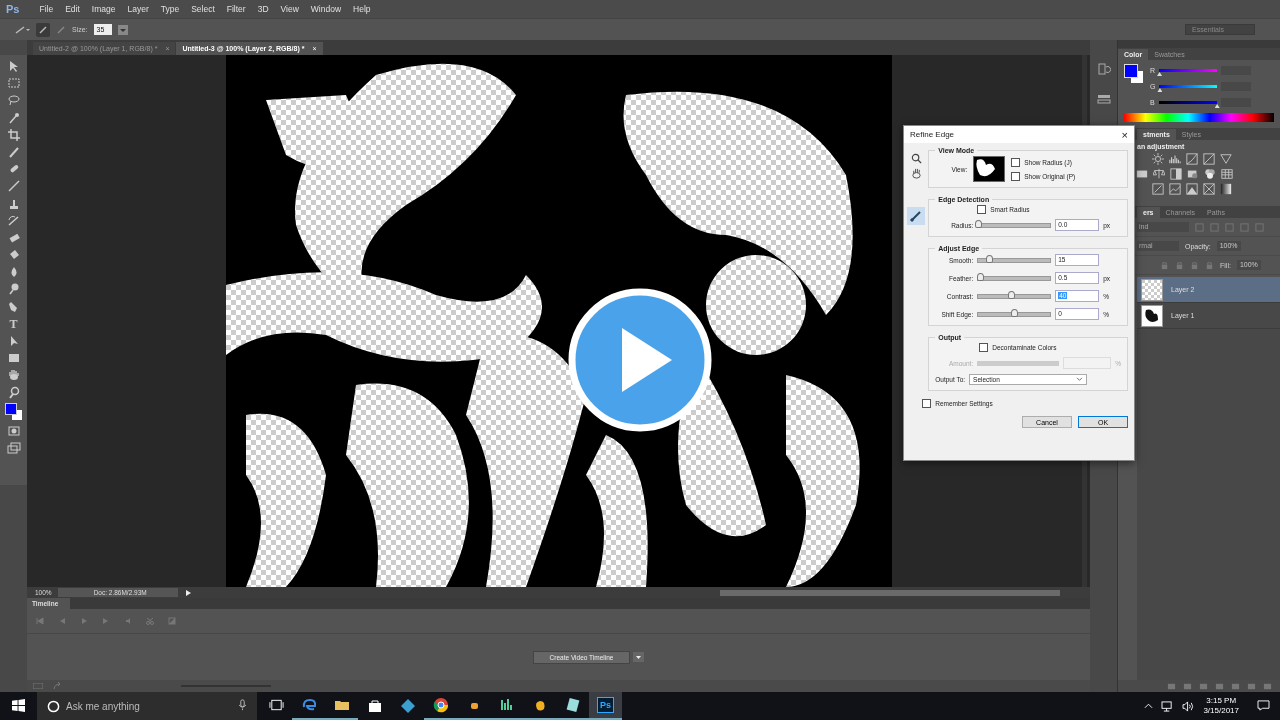 This screenshot has height=720, width=1280. I want to click on dialog-title: Refine Edge, so click(932, 134).